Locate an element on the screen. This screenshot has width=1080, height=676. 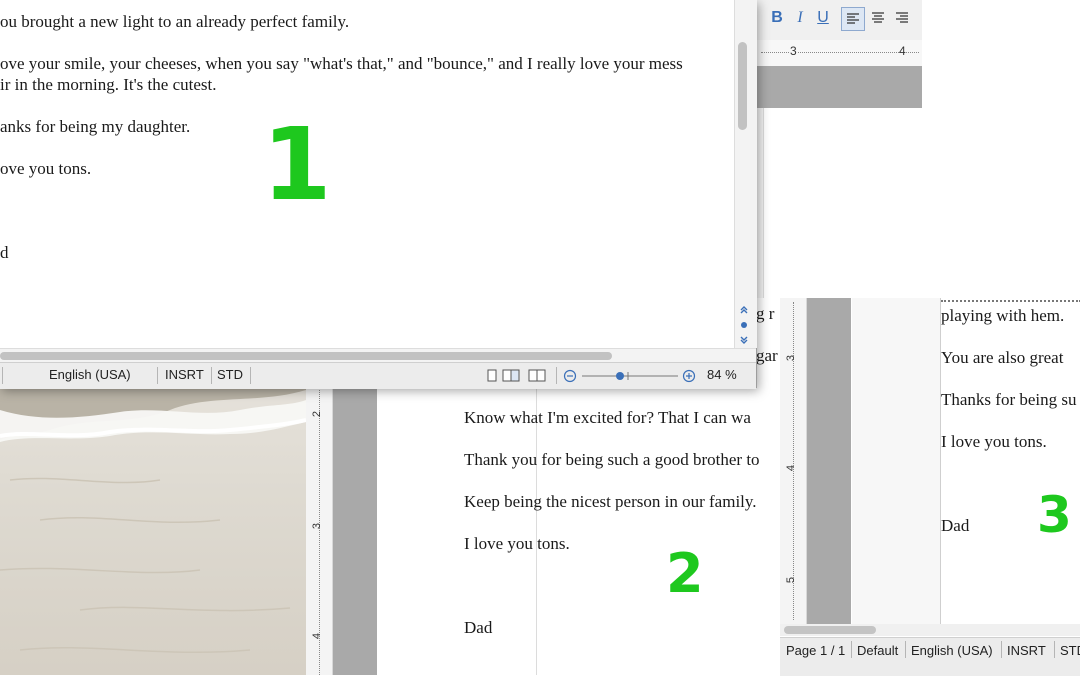
doc-line: You are also great is located at coordinates (1002, 357).